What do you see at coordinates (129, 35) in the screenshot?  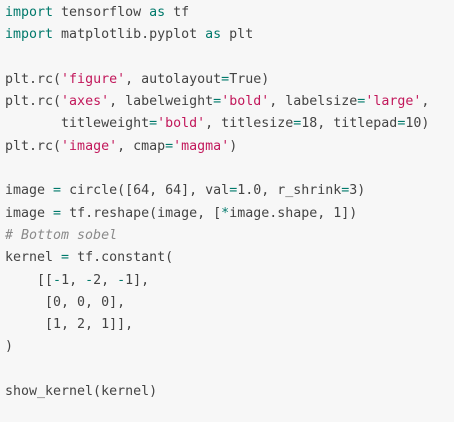 I see `code-token: matplotlib.pyplot` at bounding box center [129, 35].